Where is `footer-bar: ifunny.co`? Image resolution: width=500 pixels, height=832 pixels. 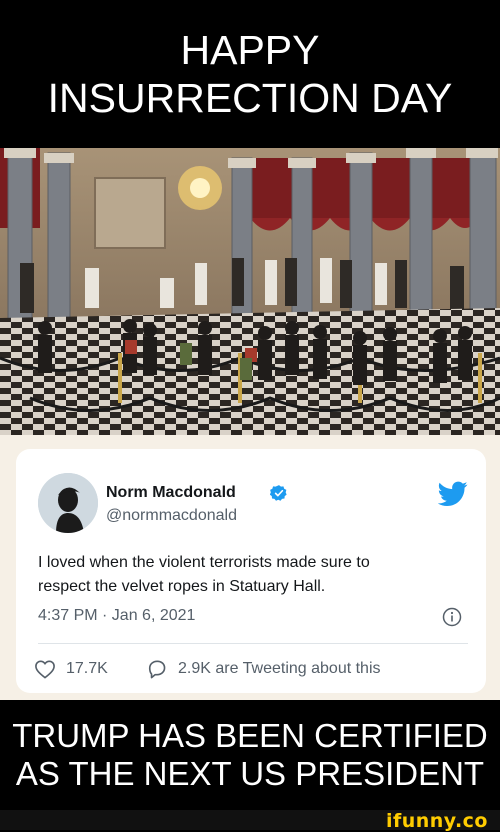 footer-bar: ifunny.co is located at coordinates (250, 821).